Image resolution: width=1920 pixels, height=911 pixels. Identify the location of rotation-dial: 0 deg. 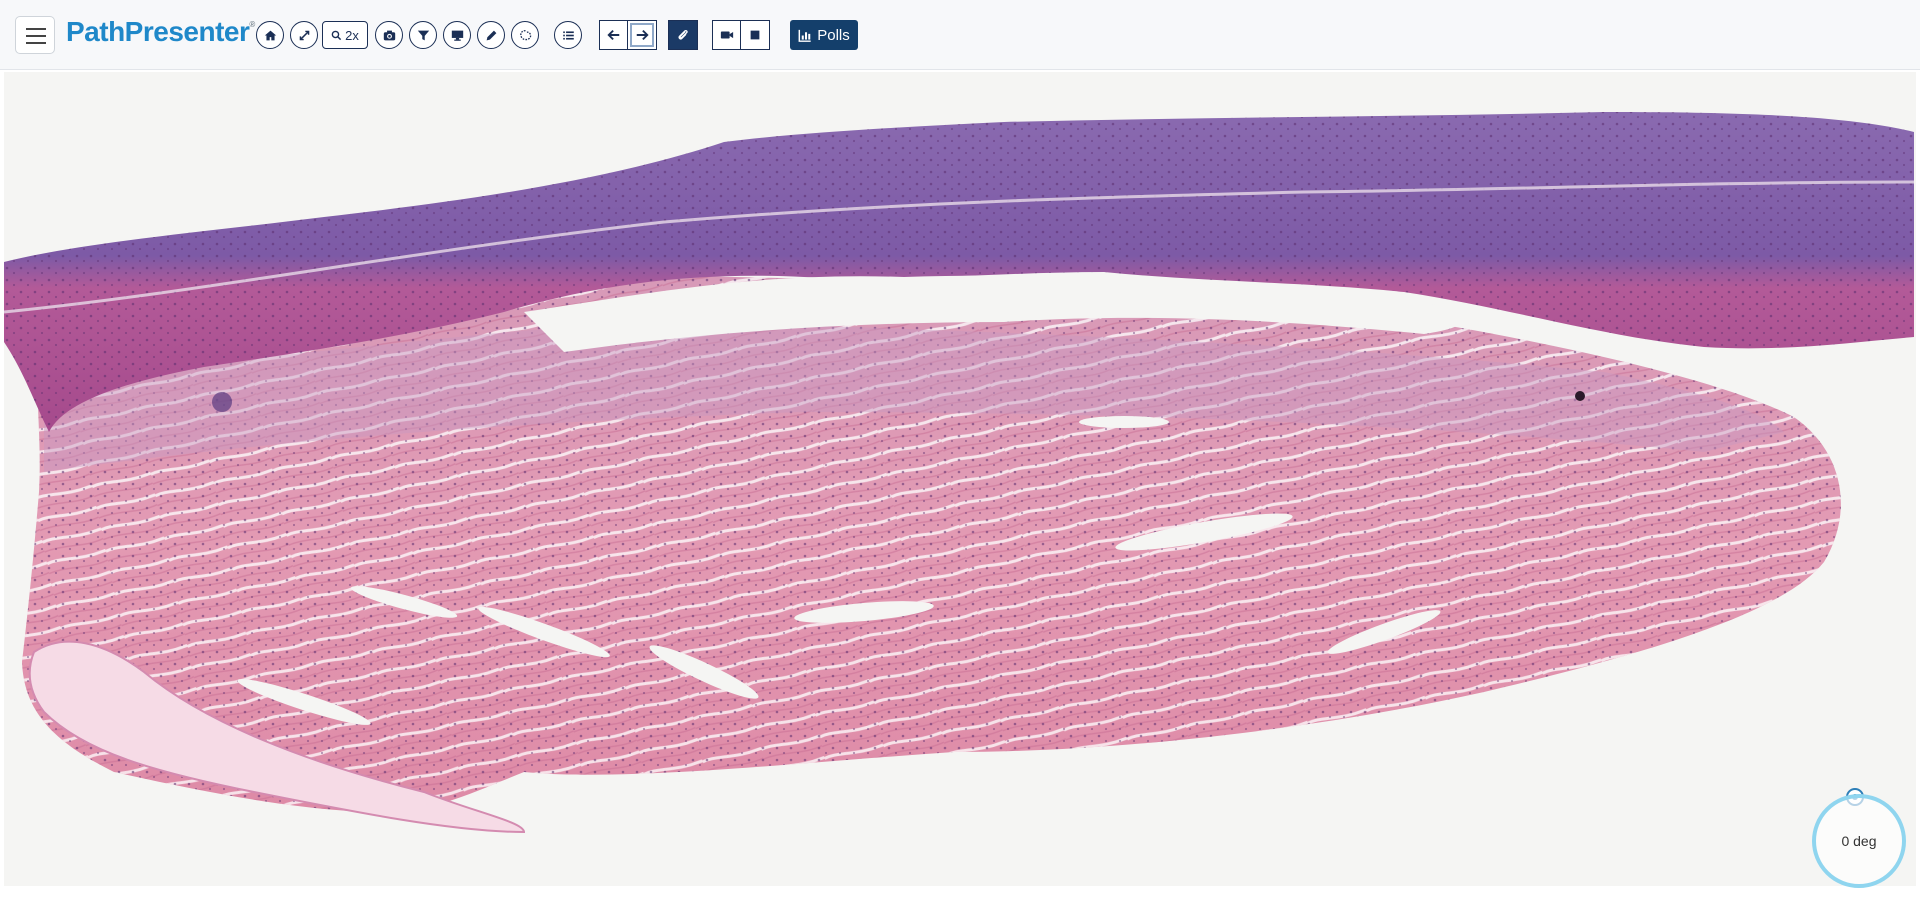
(1859, 841).